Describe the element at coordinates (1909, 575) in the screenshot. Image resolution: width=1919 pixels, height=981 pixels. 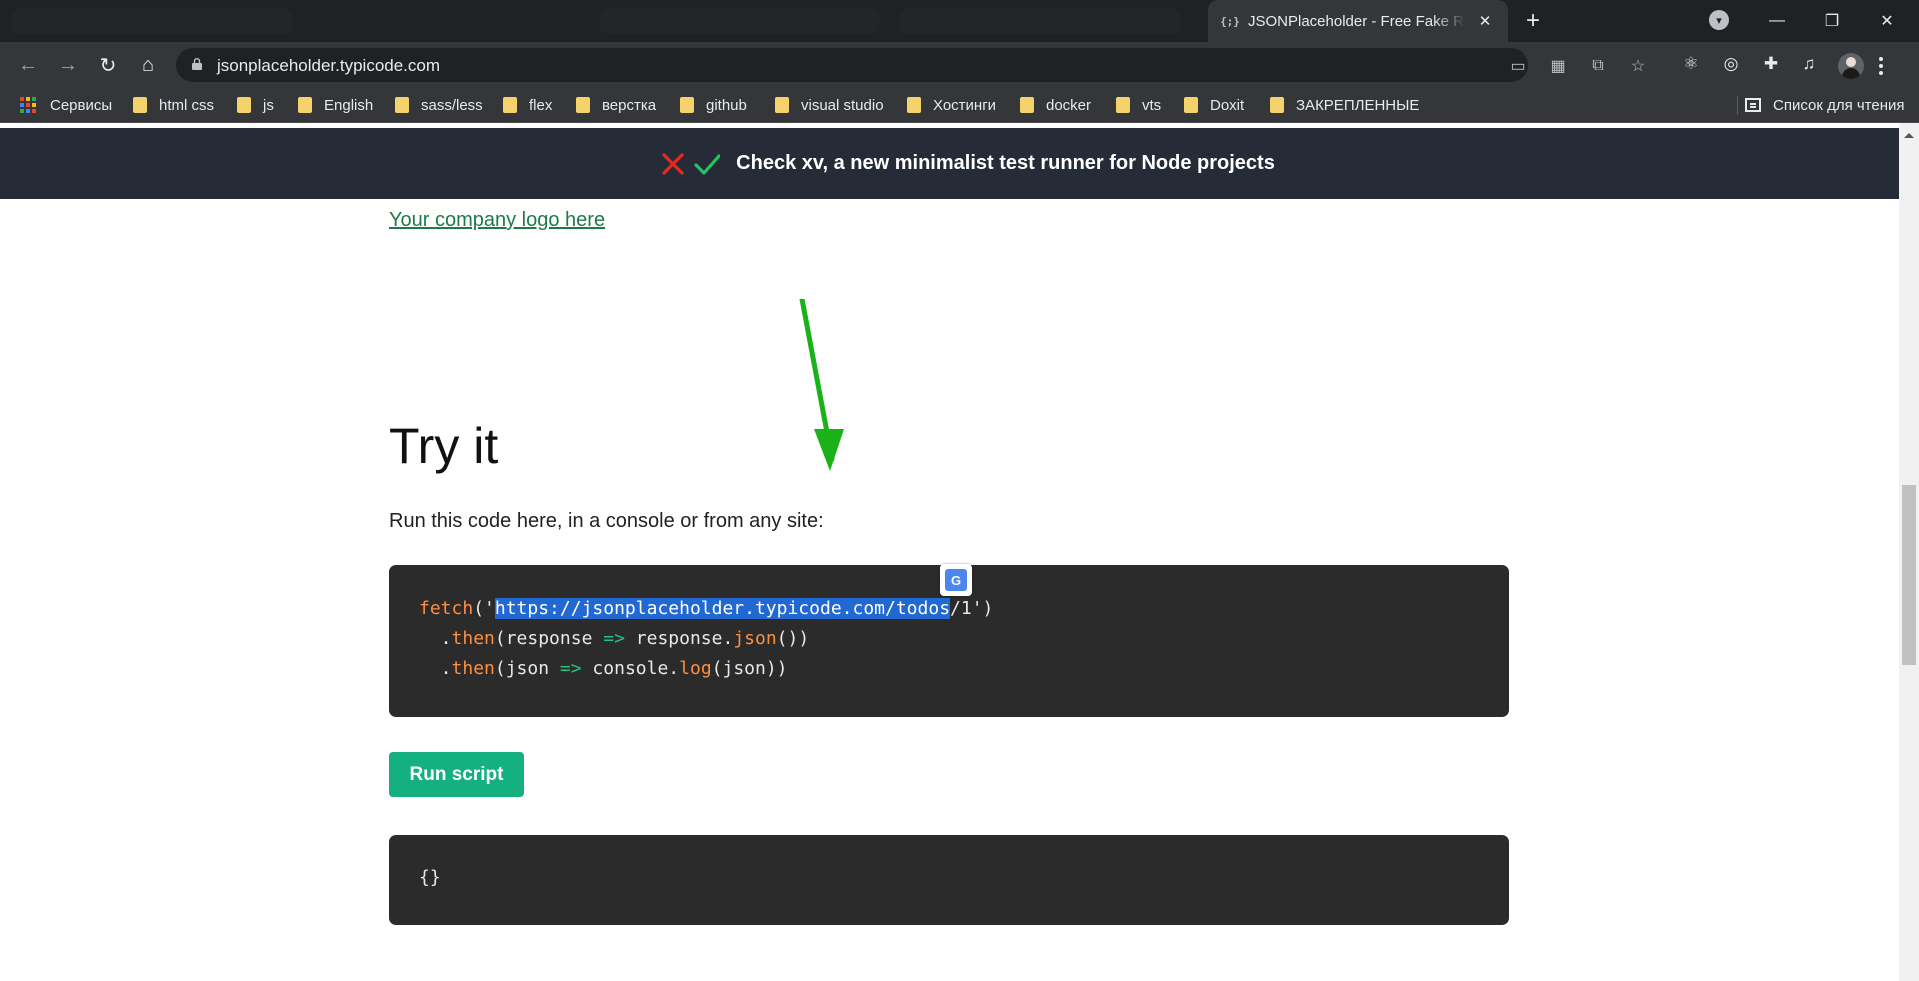
I see `scrollbar-thumb` at that location.